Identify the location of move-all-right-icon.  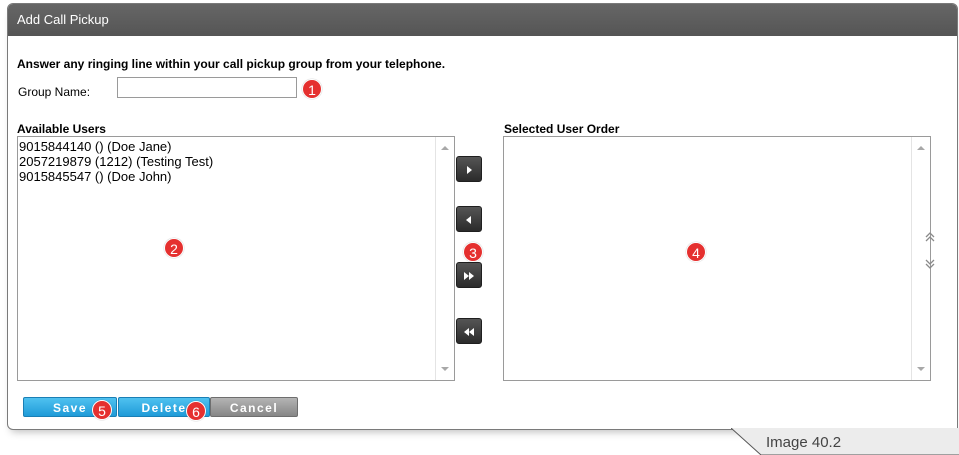
(469, 276).